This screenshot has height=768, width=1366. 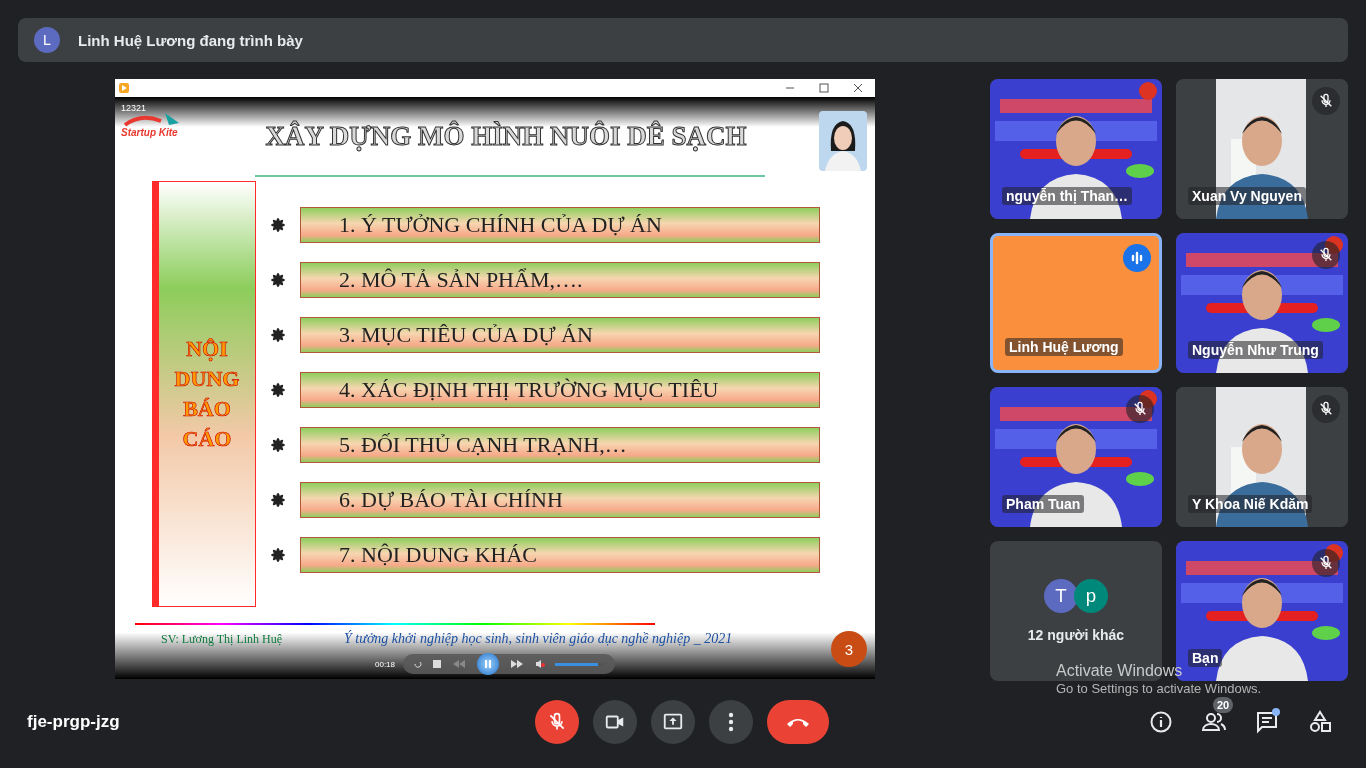 What do you see at coordinates (190, 40) in the screenshot?
I see `presenter-text: Linh Huệ Lương đang trình bày` at bounding box center [190, 40].